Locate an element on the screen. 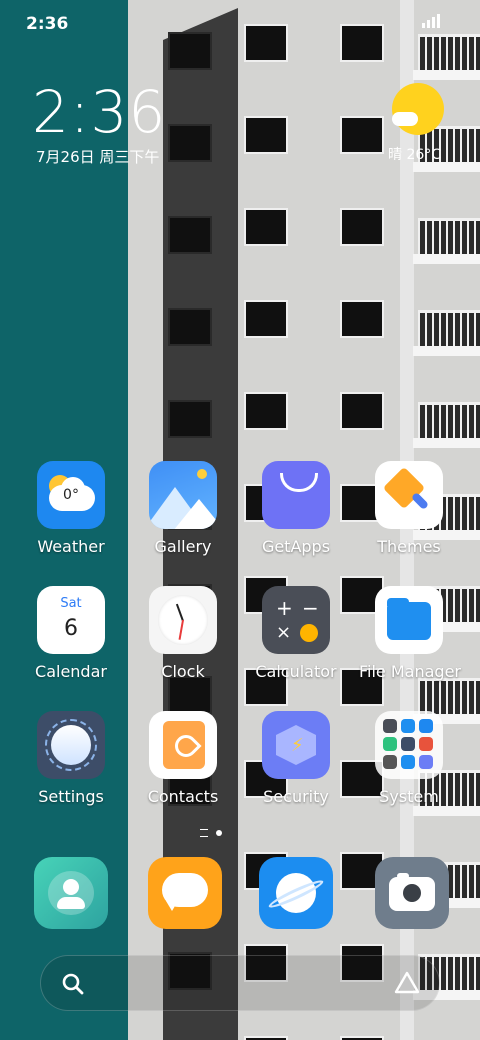 The height and width of the screenshot is (1040, 480). weather-badge: 0° is located at coordinates (71, 495).